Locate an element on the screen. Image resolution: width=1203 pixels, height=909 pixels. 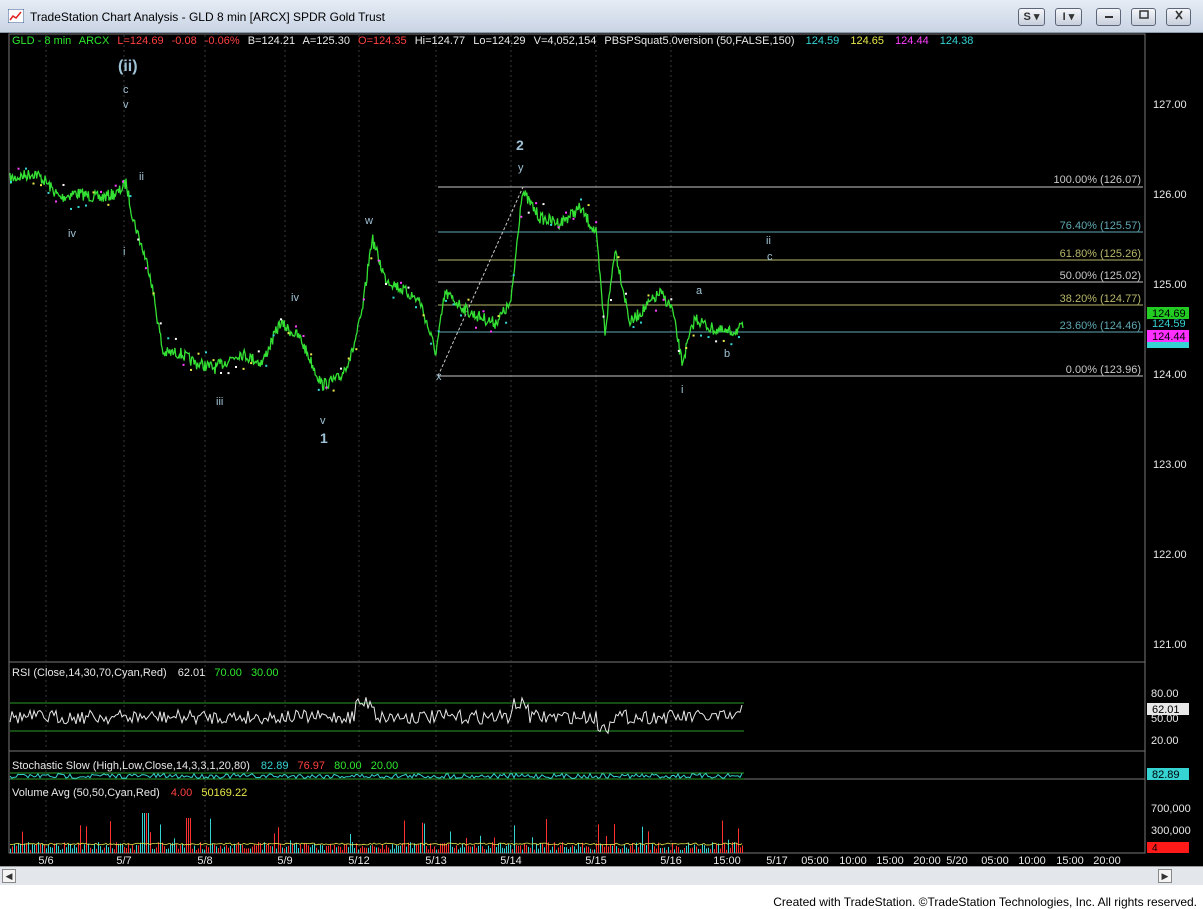
header-study-v1: 124.59 is located at coordinates (823, 41).